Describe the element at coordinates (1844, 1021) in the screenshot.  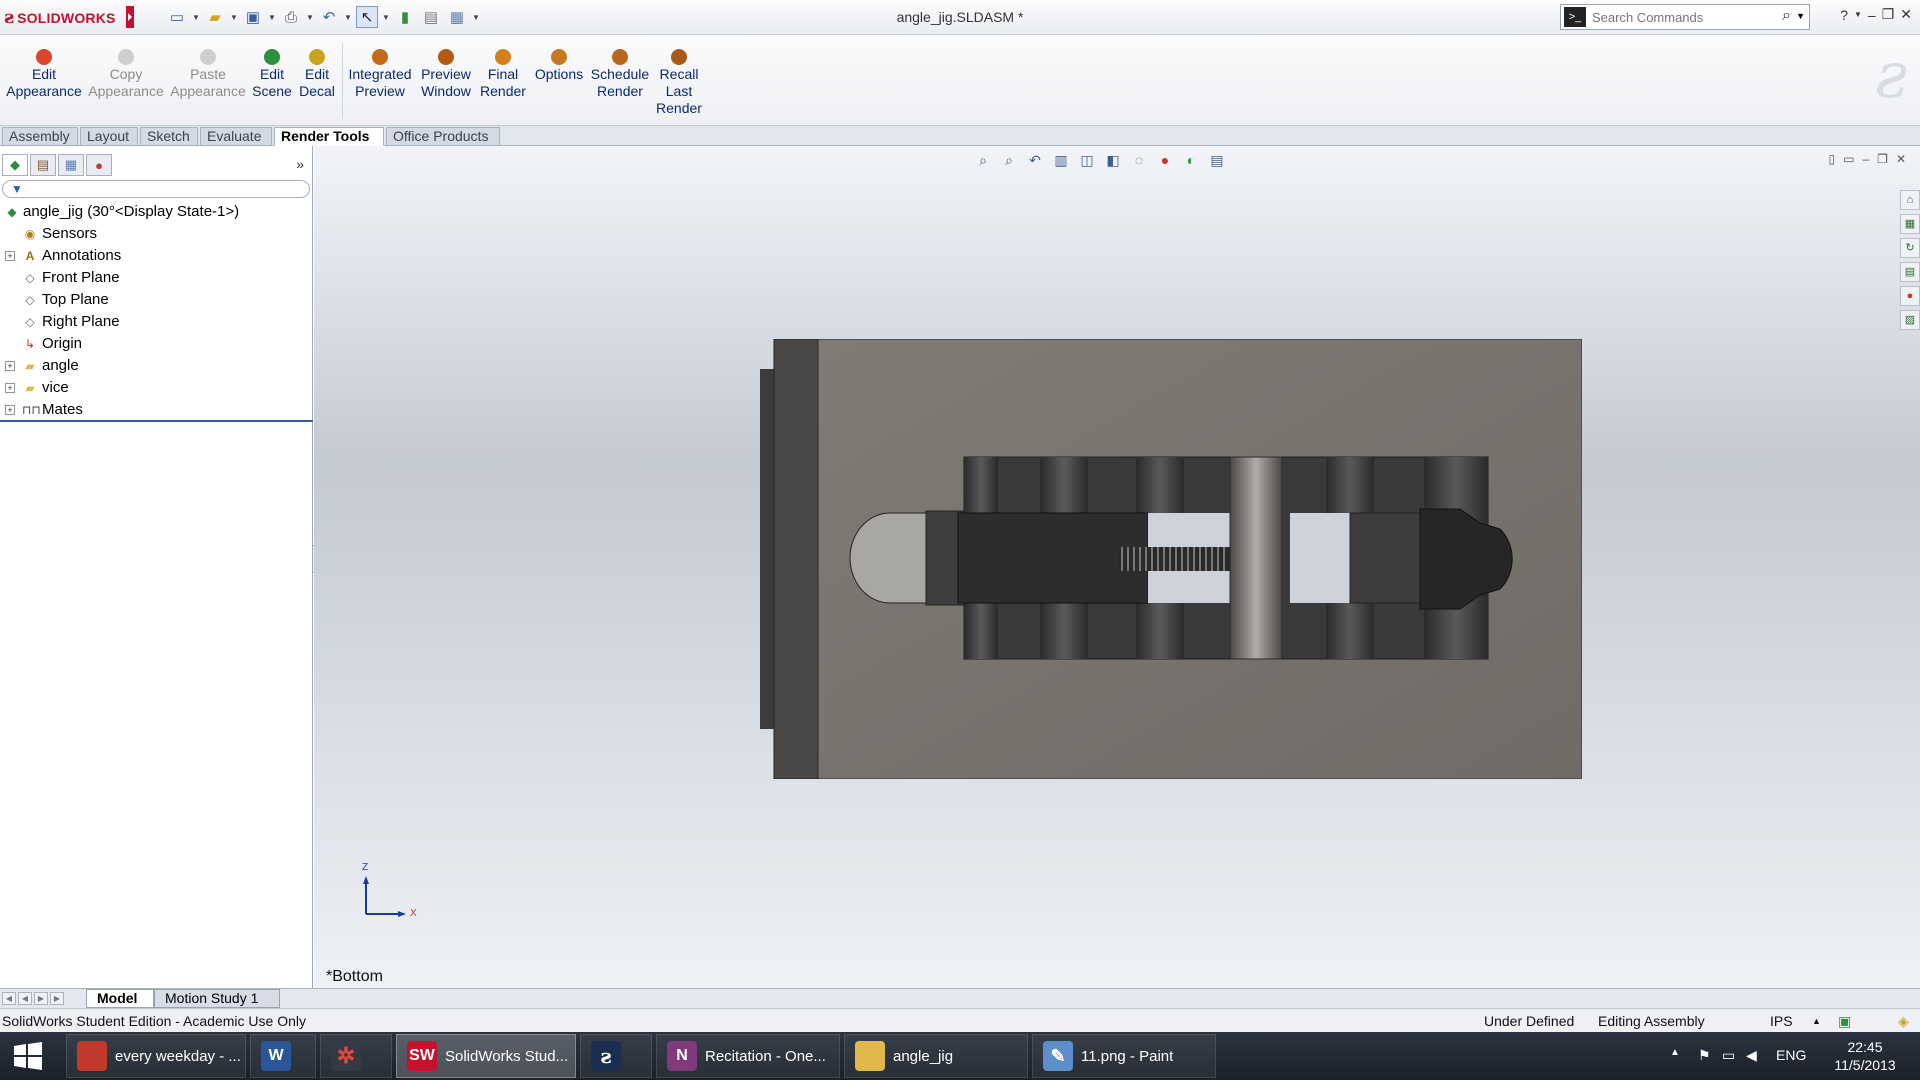
I see `help-status-icon: ▣` at that location.